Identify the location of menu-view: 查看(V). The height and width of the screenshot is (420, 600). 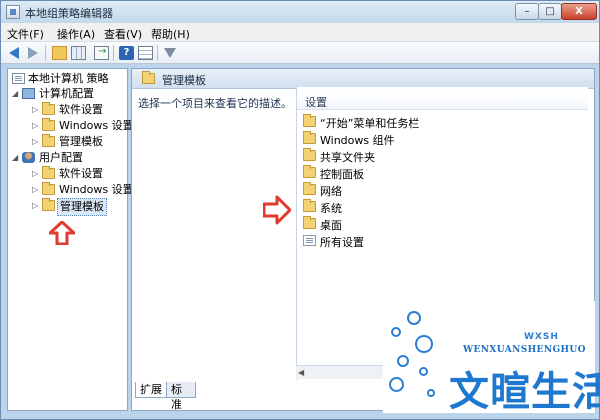
(123, 34).